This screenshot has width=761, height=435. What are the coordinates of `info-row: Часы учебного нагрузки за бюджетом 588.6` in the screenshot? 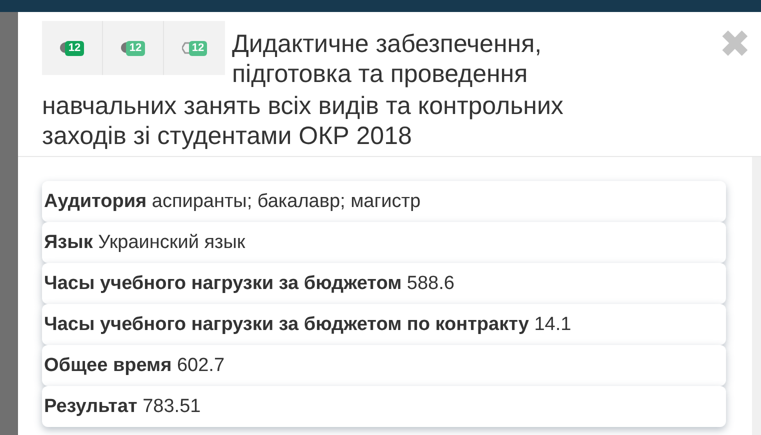 It's located at (384, 283).